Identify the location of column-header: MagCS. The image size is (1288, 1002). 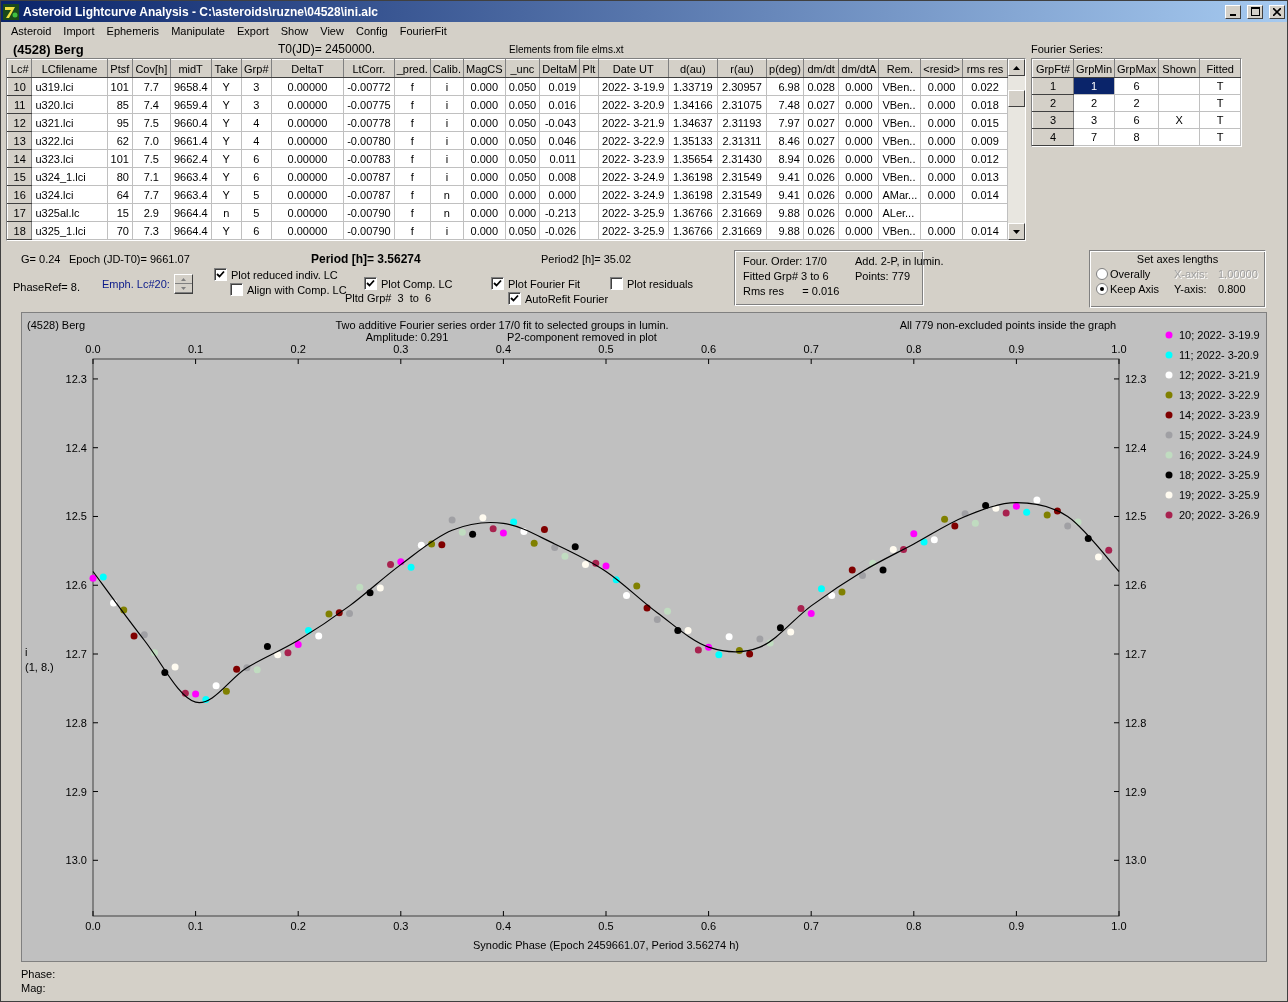
(484, 68).